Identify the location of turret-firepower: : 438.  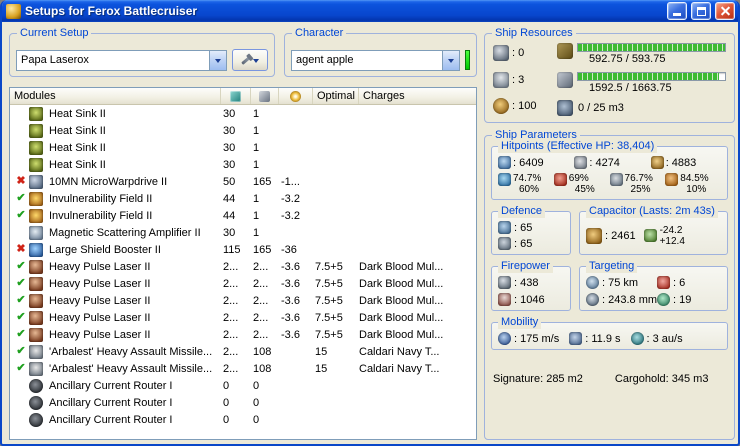
(531, 282).